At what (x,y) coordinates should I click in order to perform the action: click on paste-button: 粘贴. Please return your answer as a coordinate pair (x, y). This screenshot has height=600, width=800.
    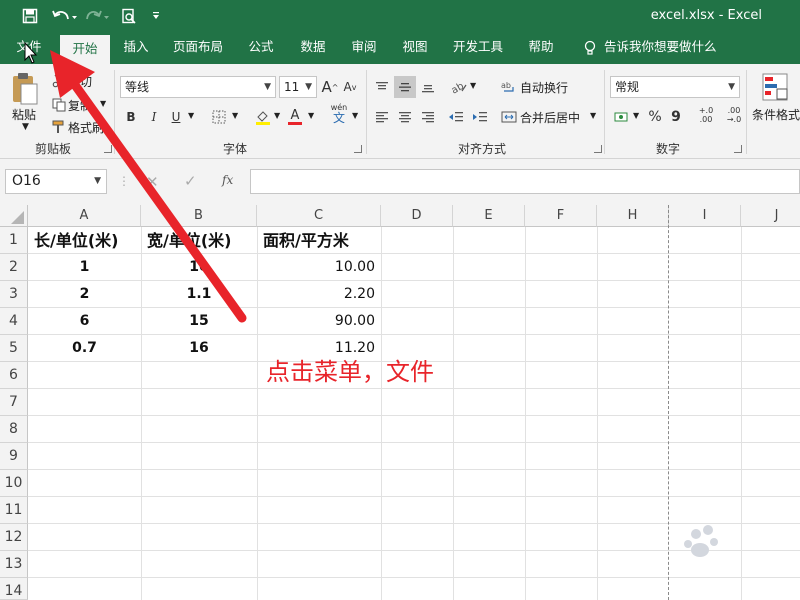
    Looking at the image, I should click on (24, 114).